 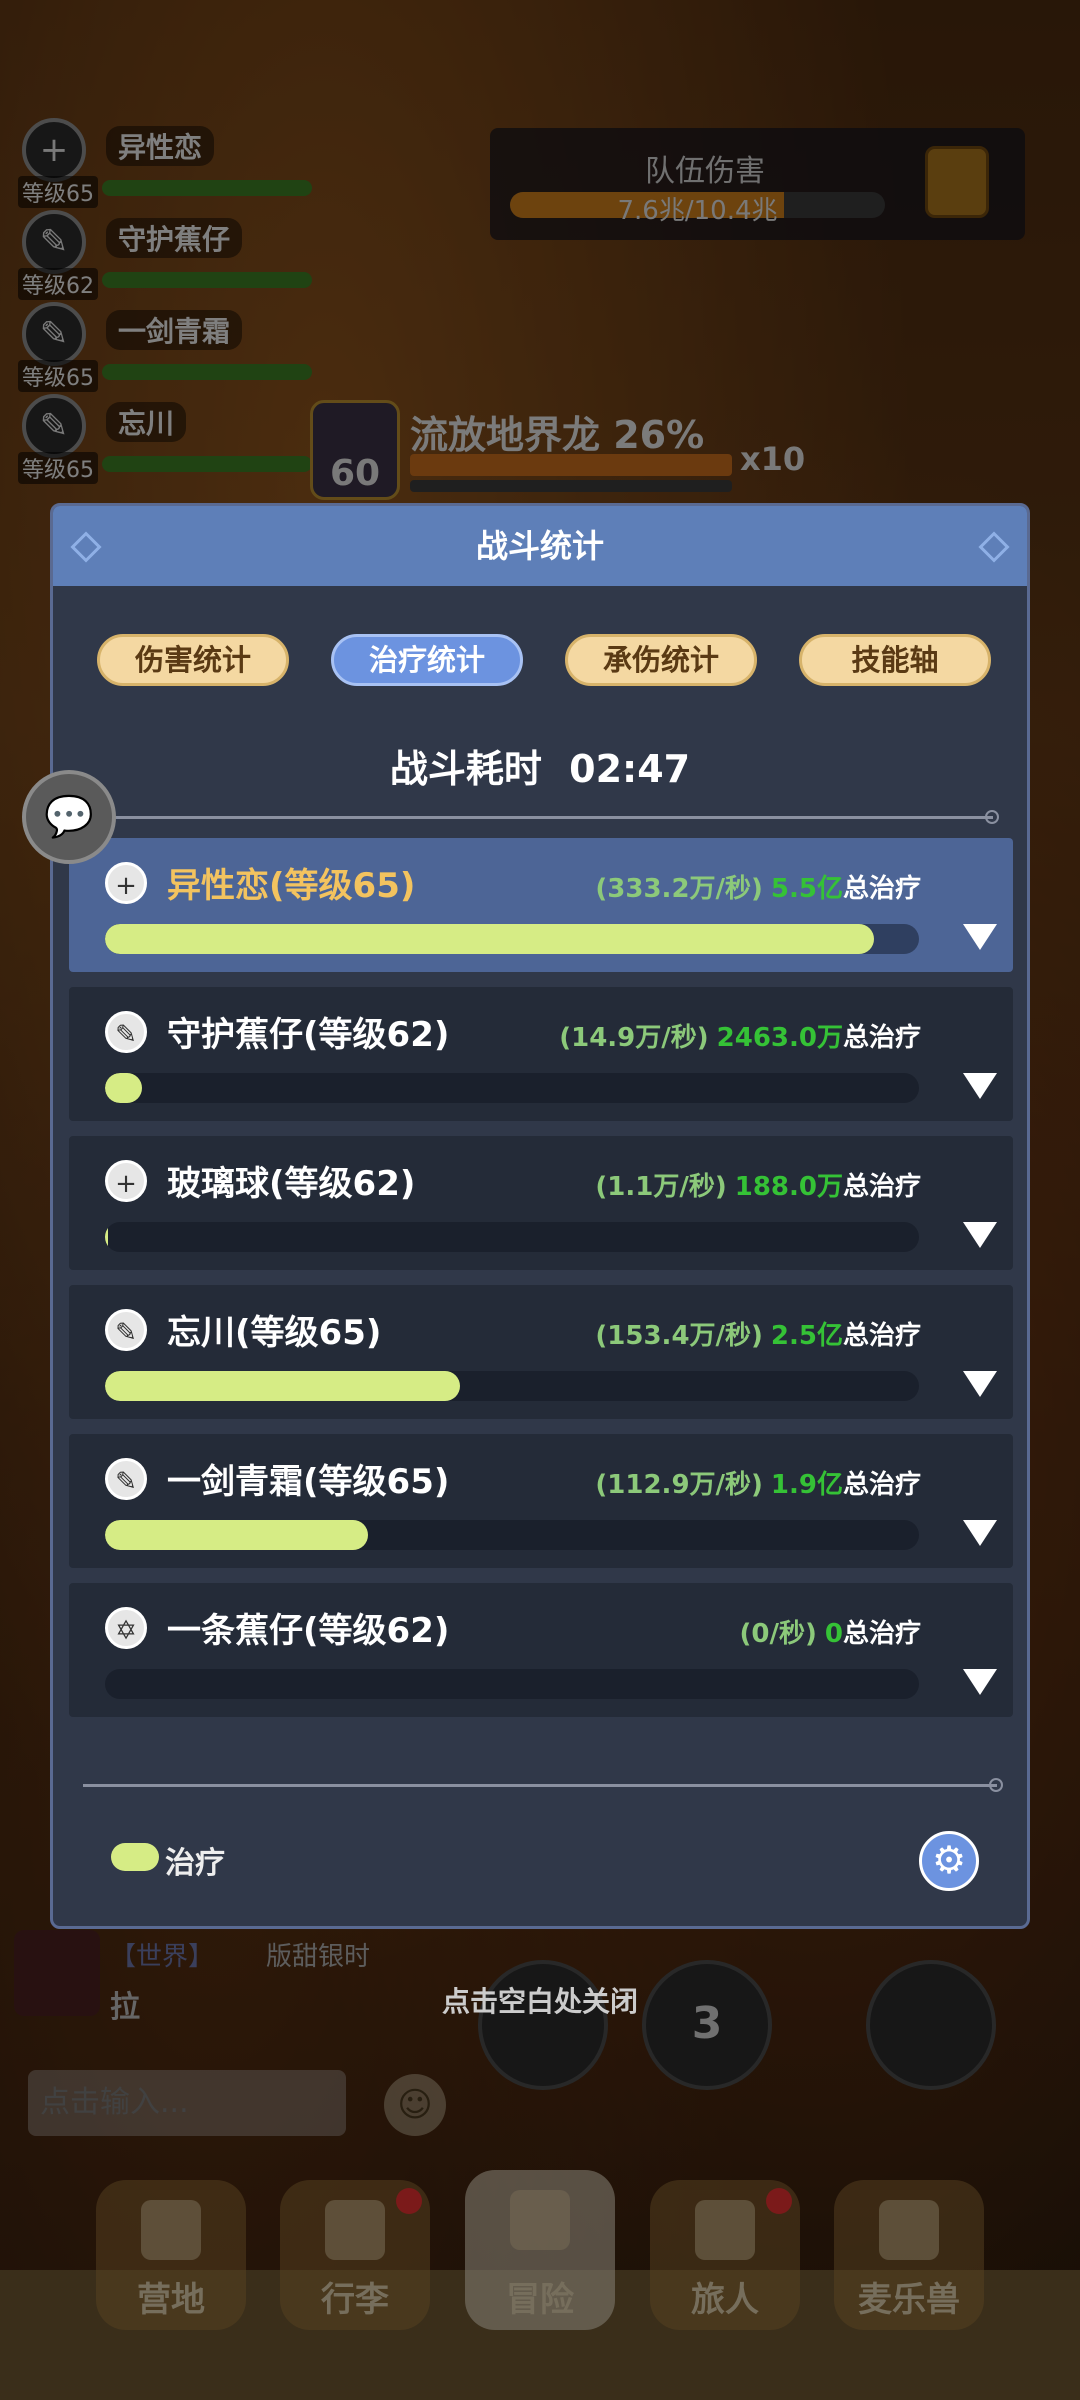 What do you see at coordinates (308, 1482) in the screenshot?
I see `player-name: 一剑青霜(等级65)` at bounding box center [308, 1482].